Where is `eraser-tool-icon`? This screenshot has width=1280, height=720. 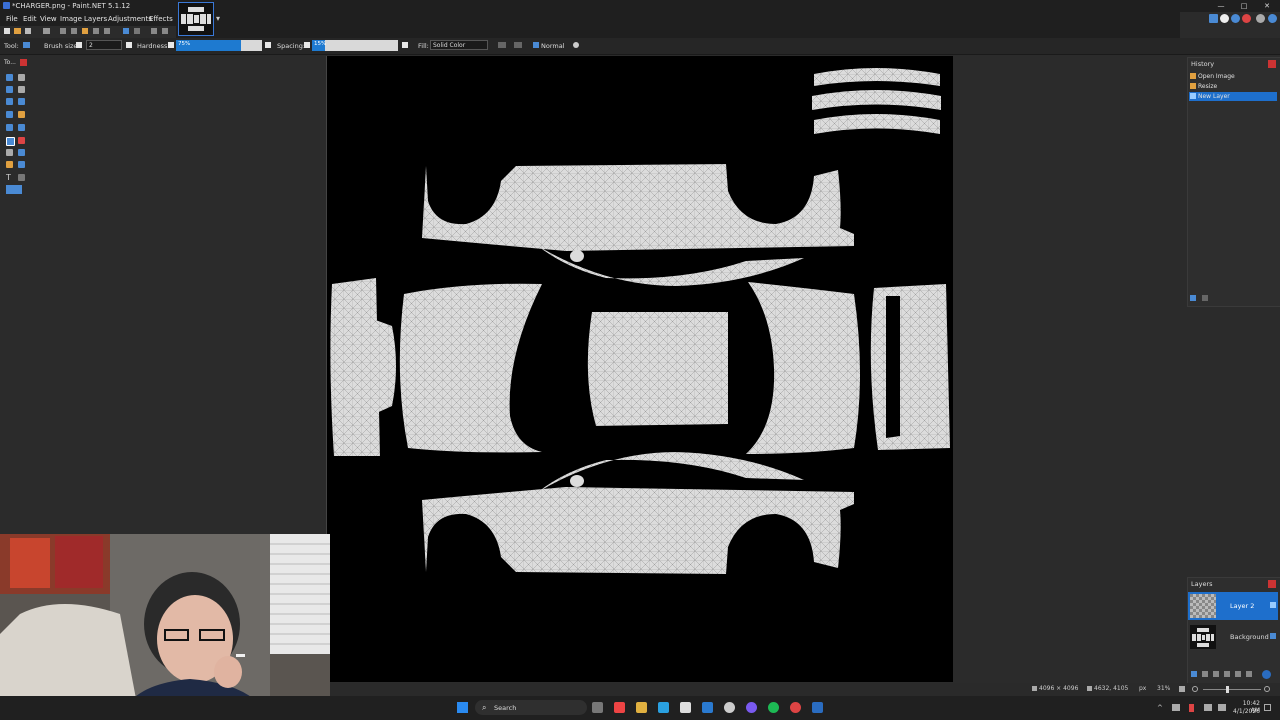 eraser-tool-icon is located at coordinates (21, 140).